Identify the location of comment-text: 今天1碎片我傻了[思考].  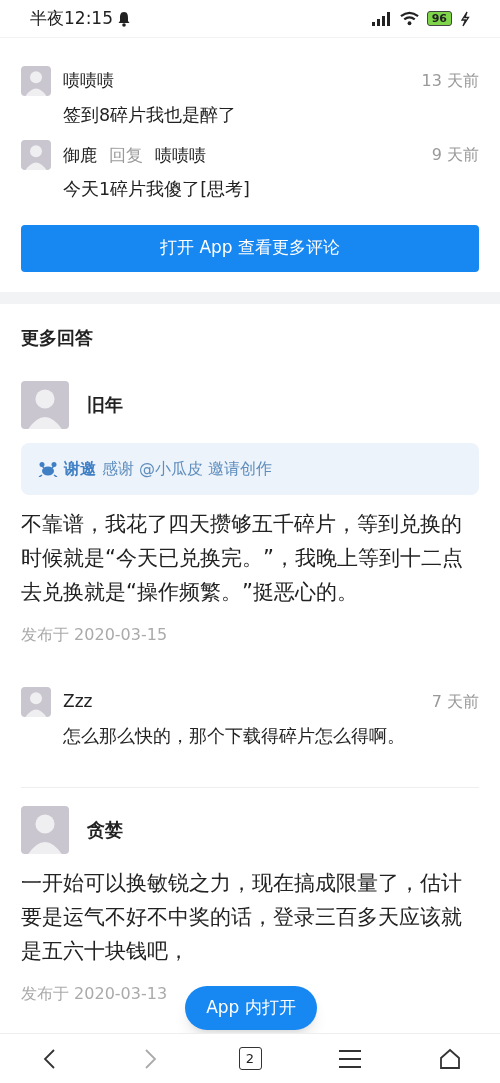
(157, 190).